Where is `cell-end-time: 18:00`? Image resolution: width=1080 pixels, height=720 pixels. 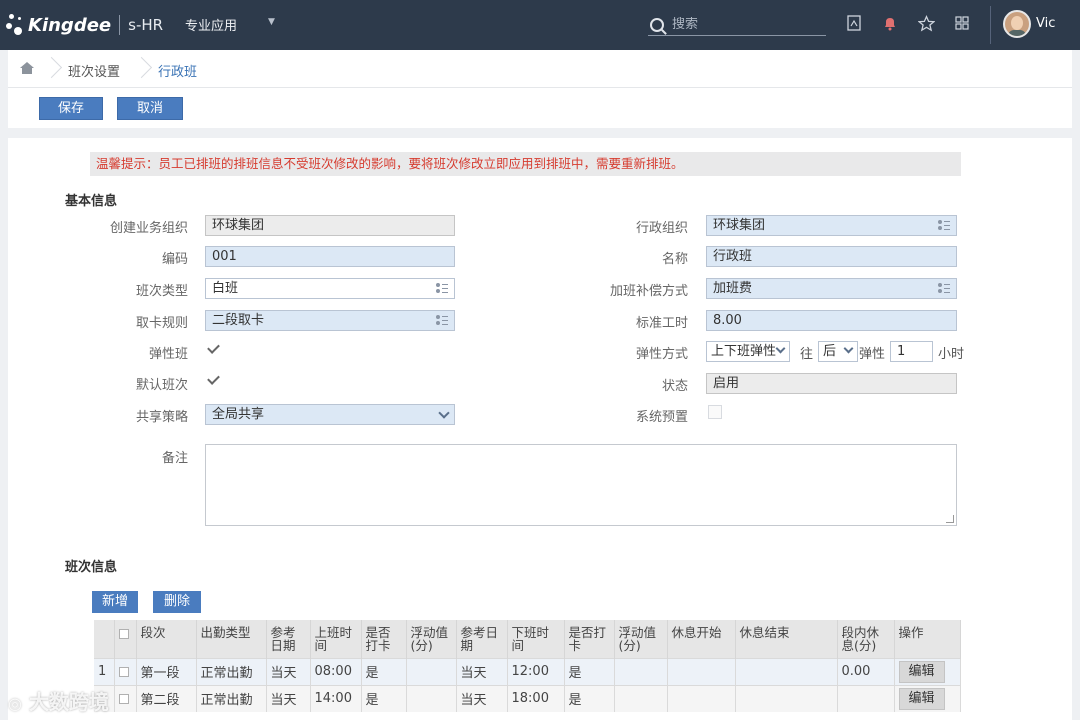
cell-end-time: 18:00 is located at coordinates (536, 698).